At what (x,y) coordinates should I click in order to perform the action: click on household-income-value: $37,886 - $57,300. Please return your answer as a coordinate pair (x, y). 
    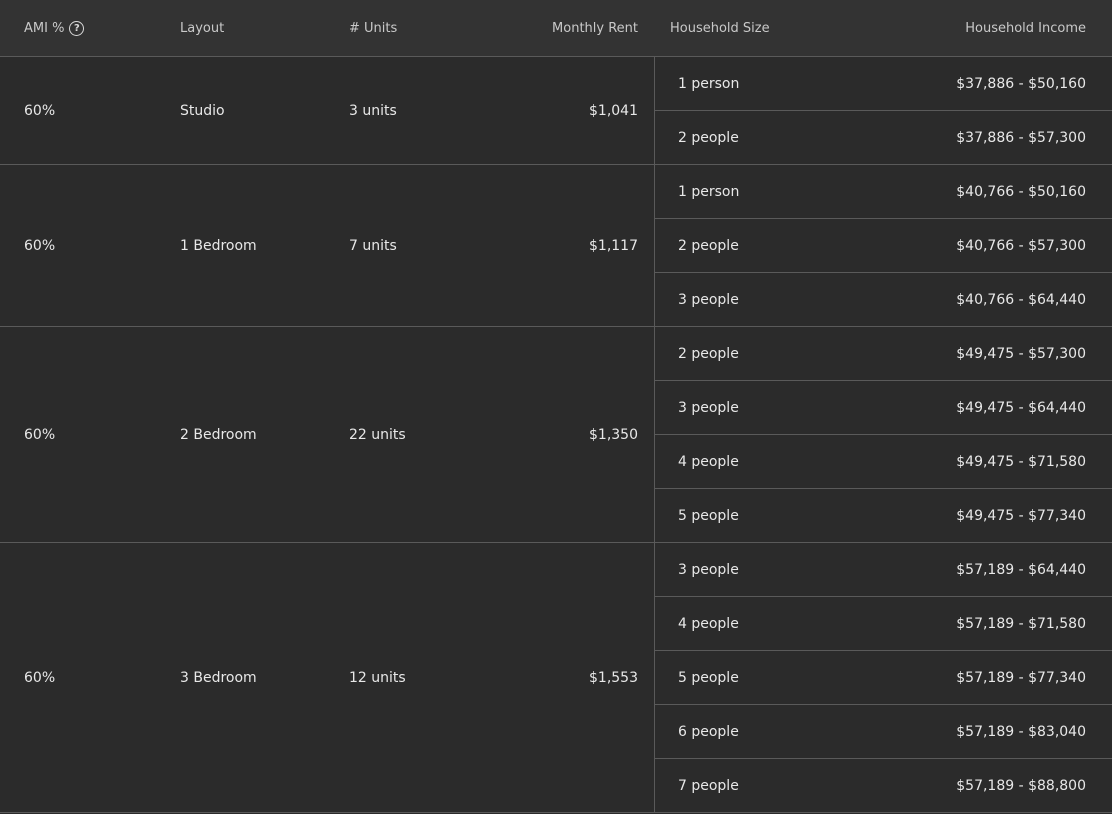
    Looking at the image, I should click on (1021, 138).